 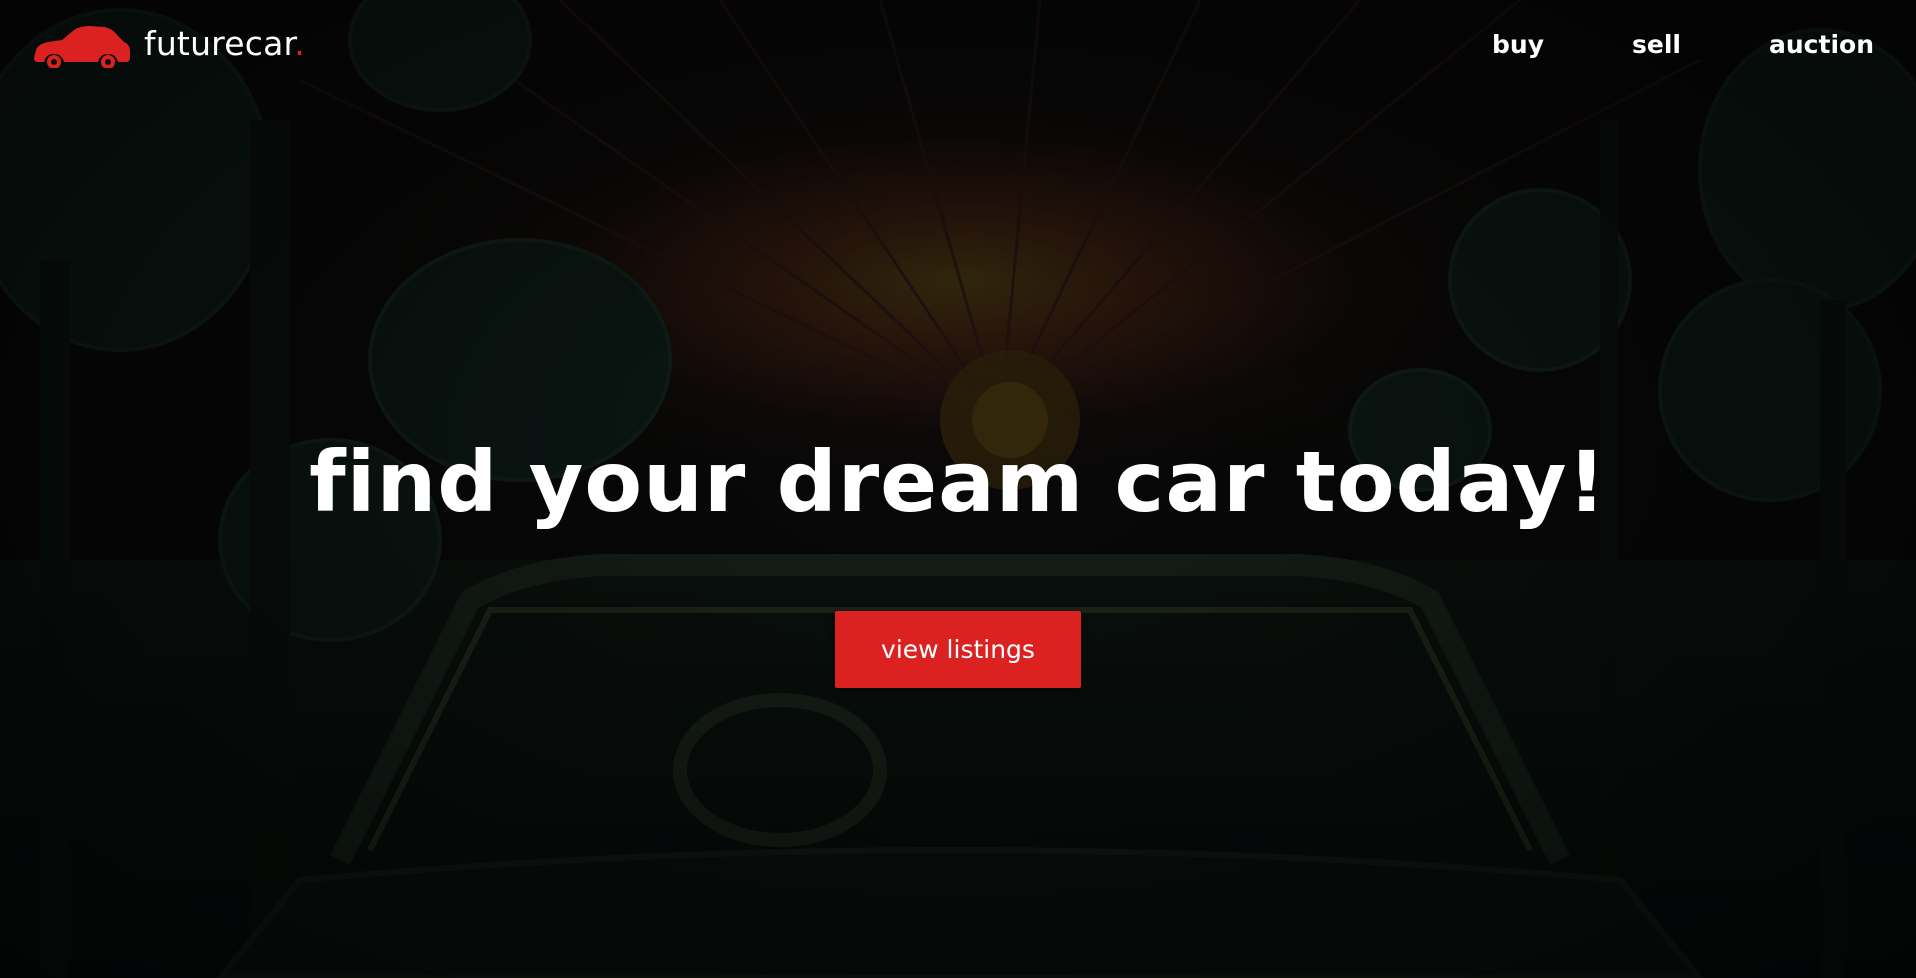 I want to click on nav-link-buy: buy, so click(x=1518, y=44).